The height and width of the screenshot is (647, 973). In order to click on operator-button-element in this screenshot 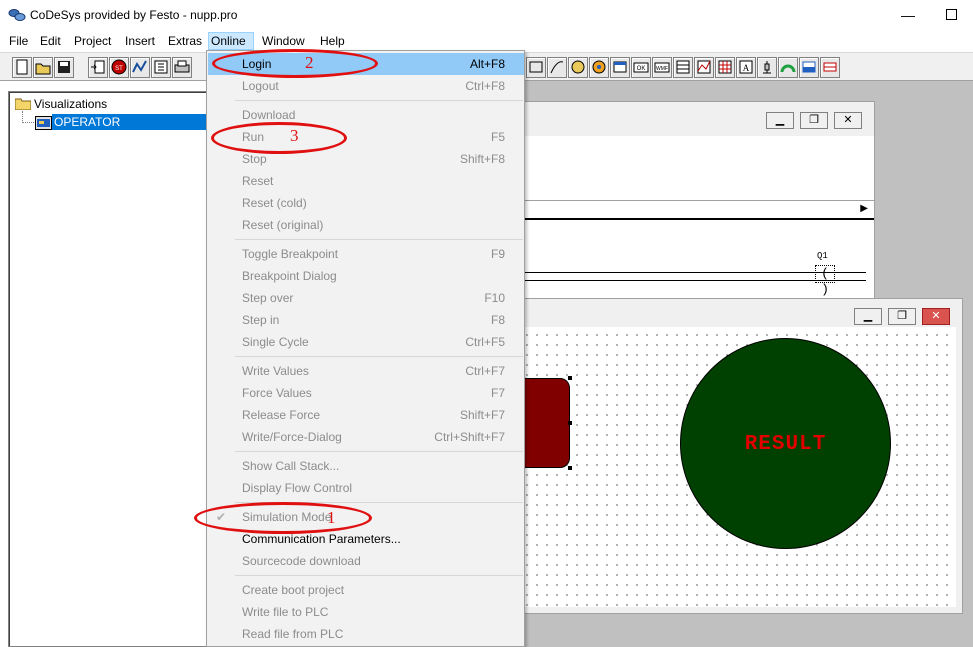, I will do `click(545, 423)`.